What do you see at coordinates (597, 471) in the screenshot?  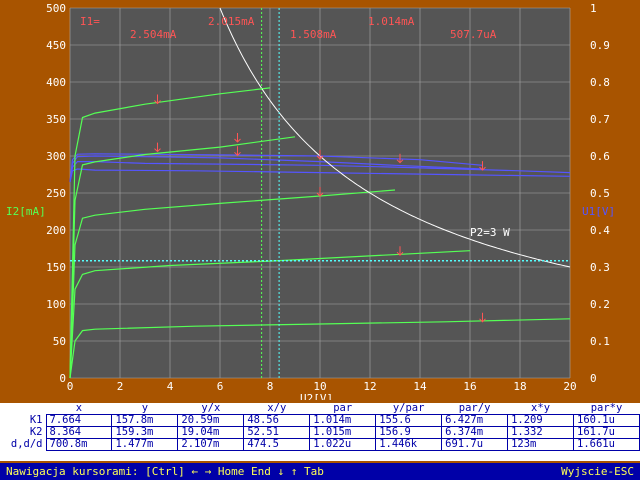 I see `exit-hint: Wyjscie-ESC` at bounding box center [597, 471].